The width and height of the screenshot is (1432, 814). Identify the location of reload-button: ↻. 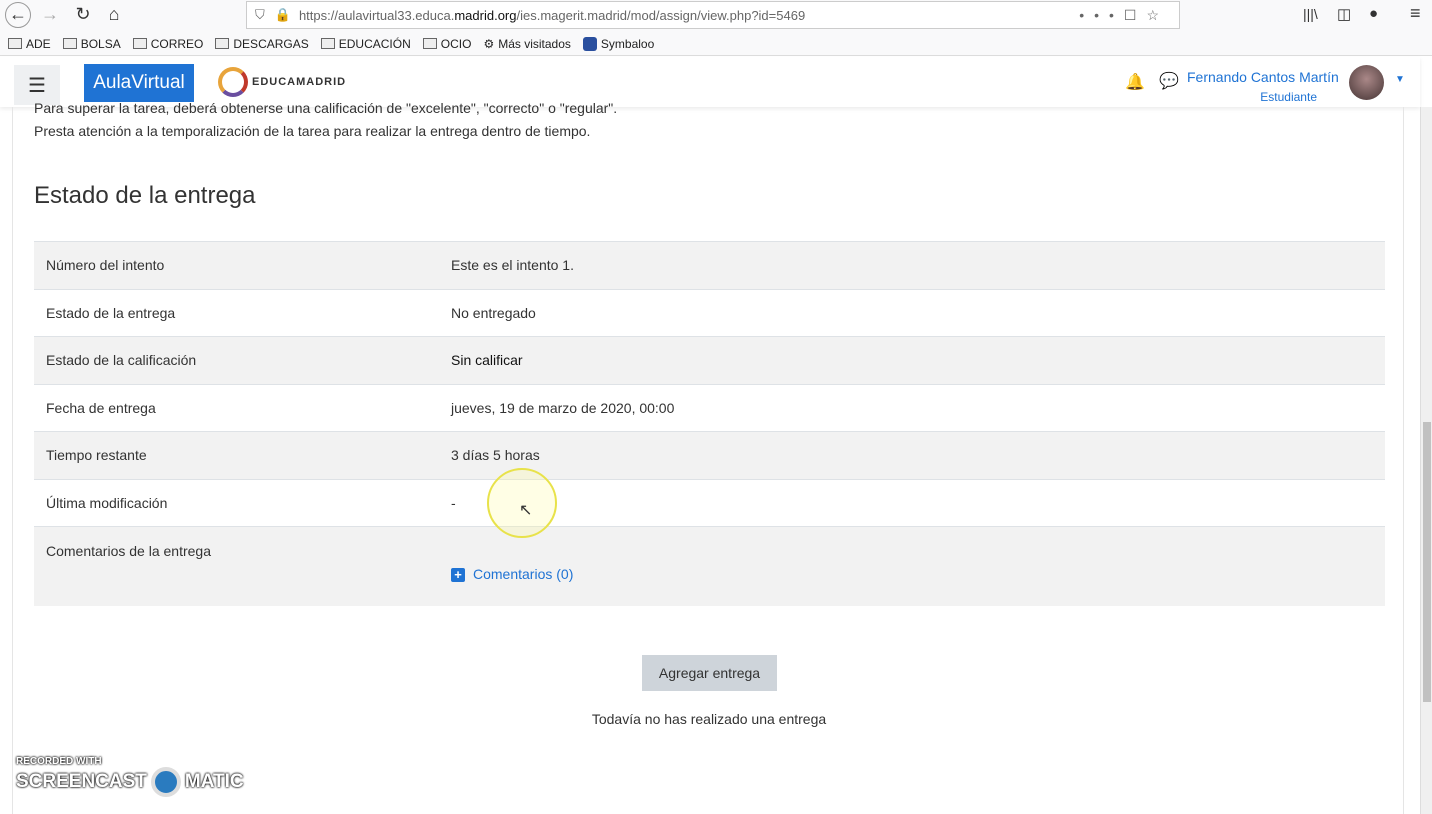
(83, 14).